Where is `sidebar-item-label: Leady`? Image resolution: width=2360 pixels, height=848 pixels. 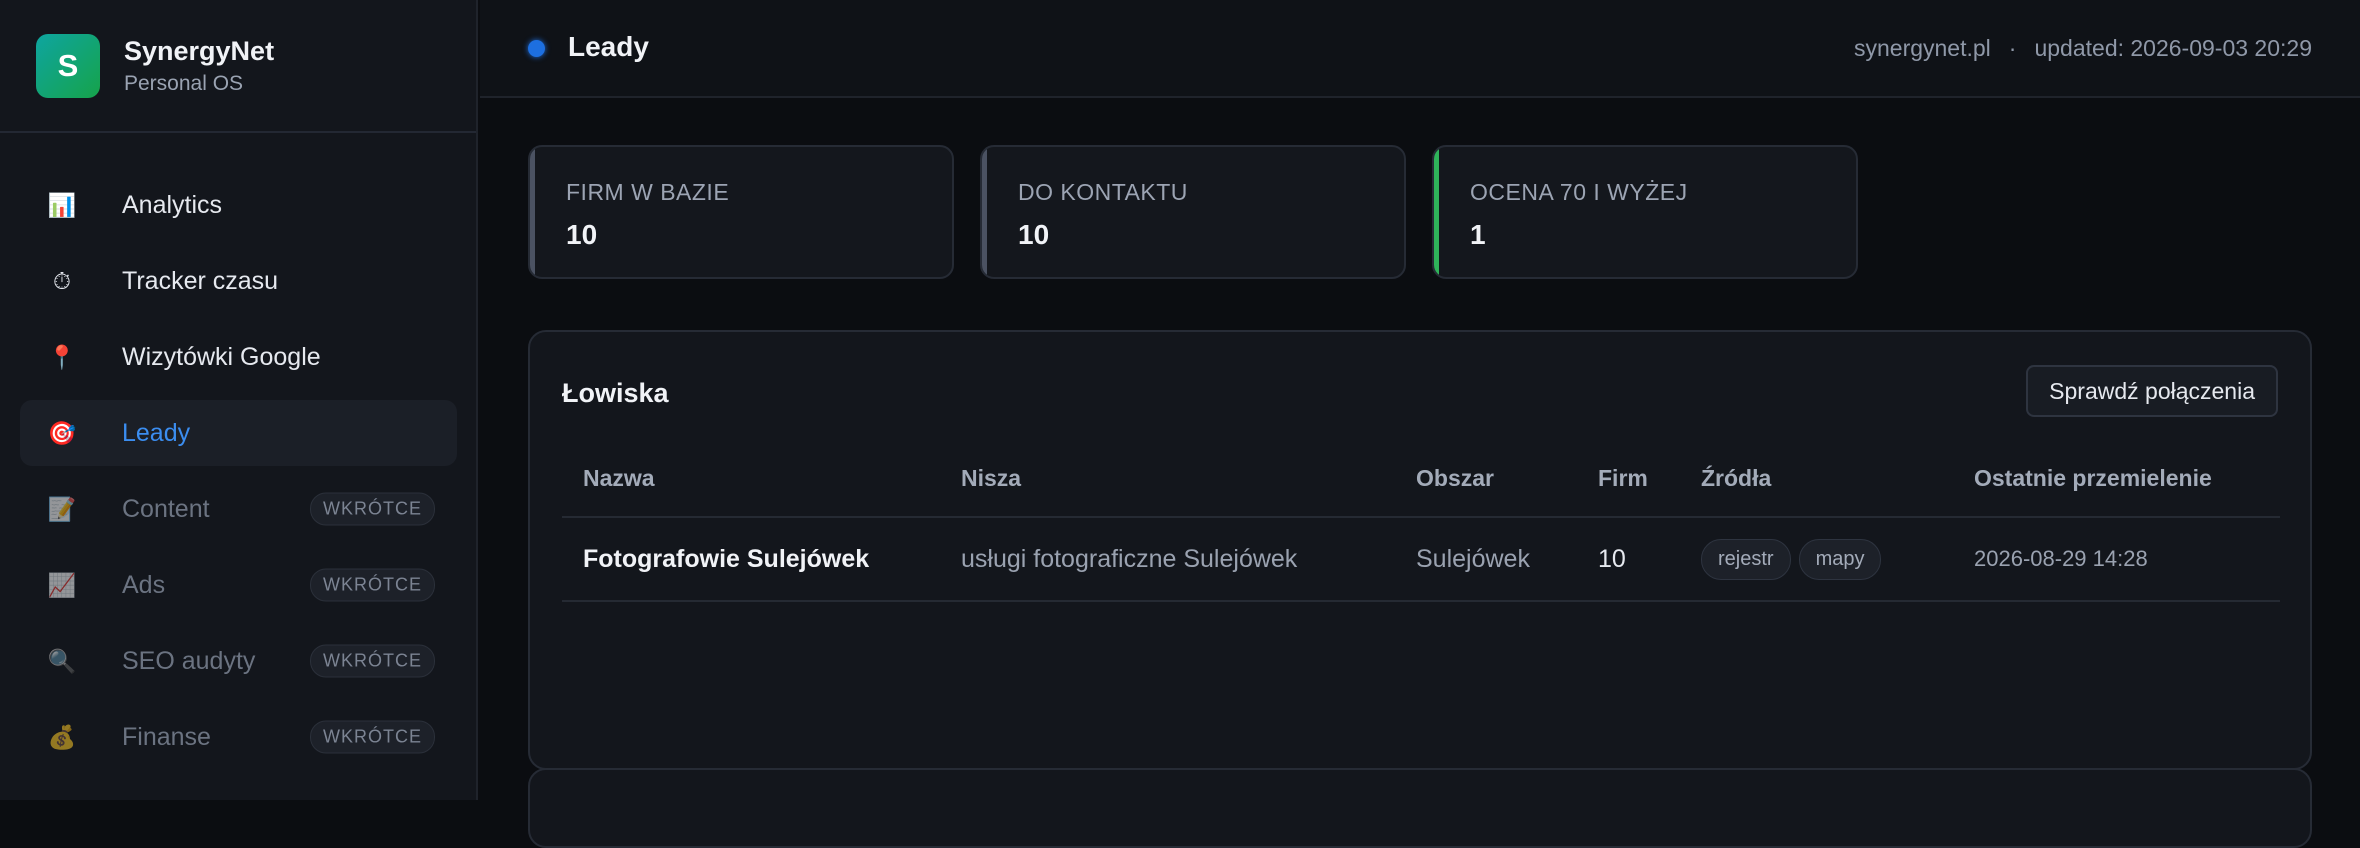
sidebar-item-label: Leady is located at coordinates (156, 432).